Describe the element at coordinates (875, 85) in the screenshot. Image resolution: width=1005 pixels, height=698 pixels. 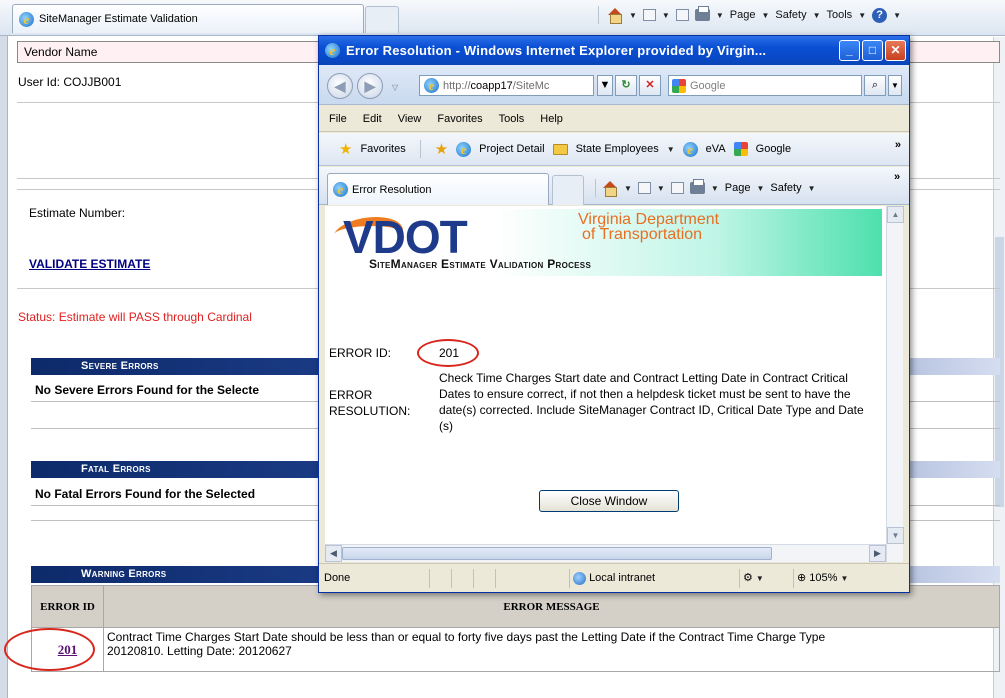
I see `search-icon: ⌕` at that location.